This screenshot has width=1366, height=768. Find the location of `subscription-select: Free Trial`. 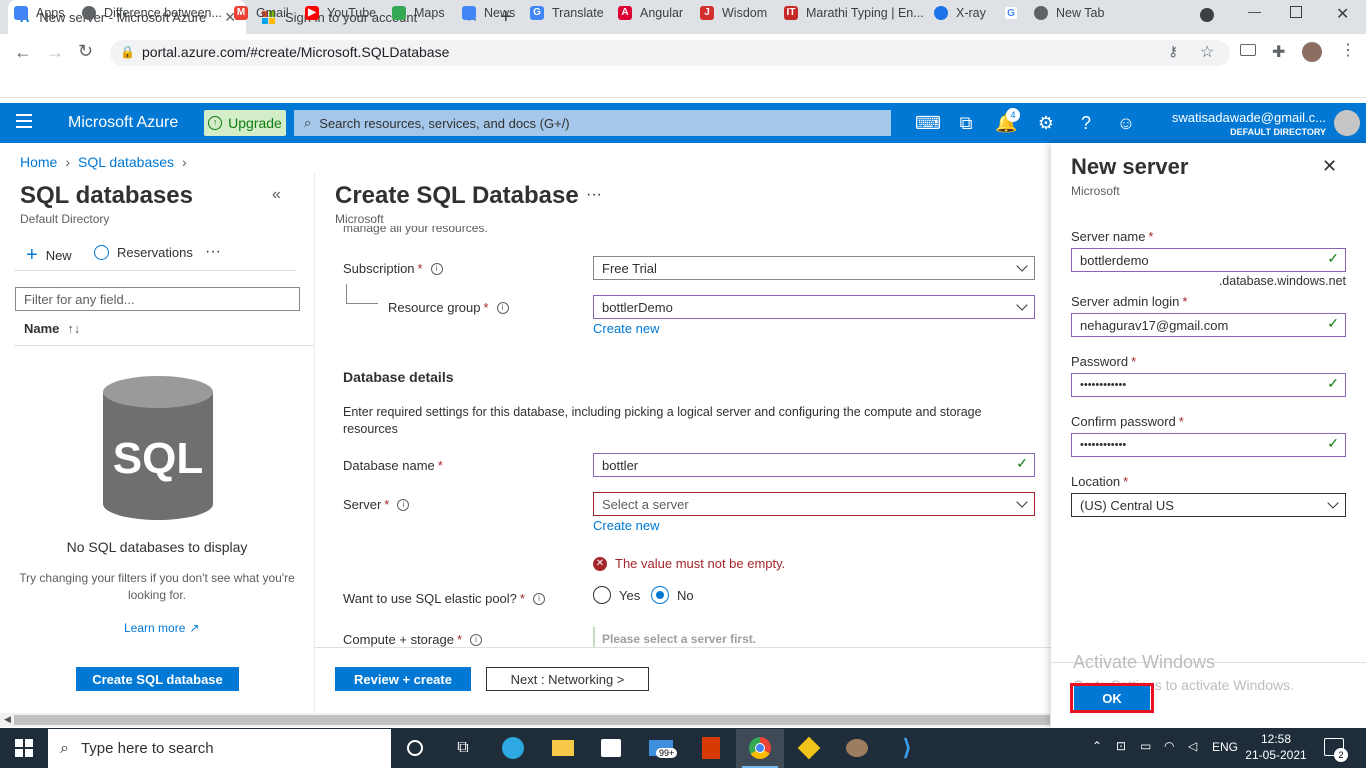

subscription-select: Free Trial is located at coordinates (814, 268).